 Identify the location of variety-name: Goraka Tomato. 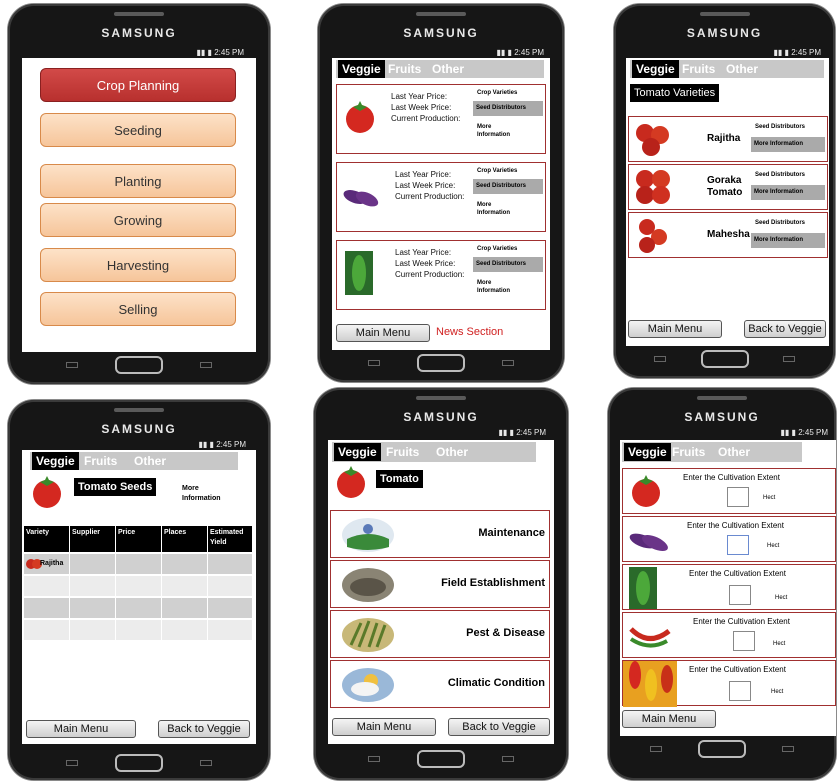
(729, 187).